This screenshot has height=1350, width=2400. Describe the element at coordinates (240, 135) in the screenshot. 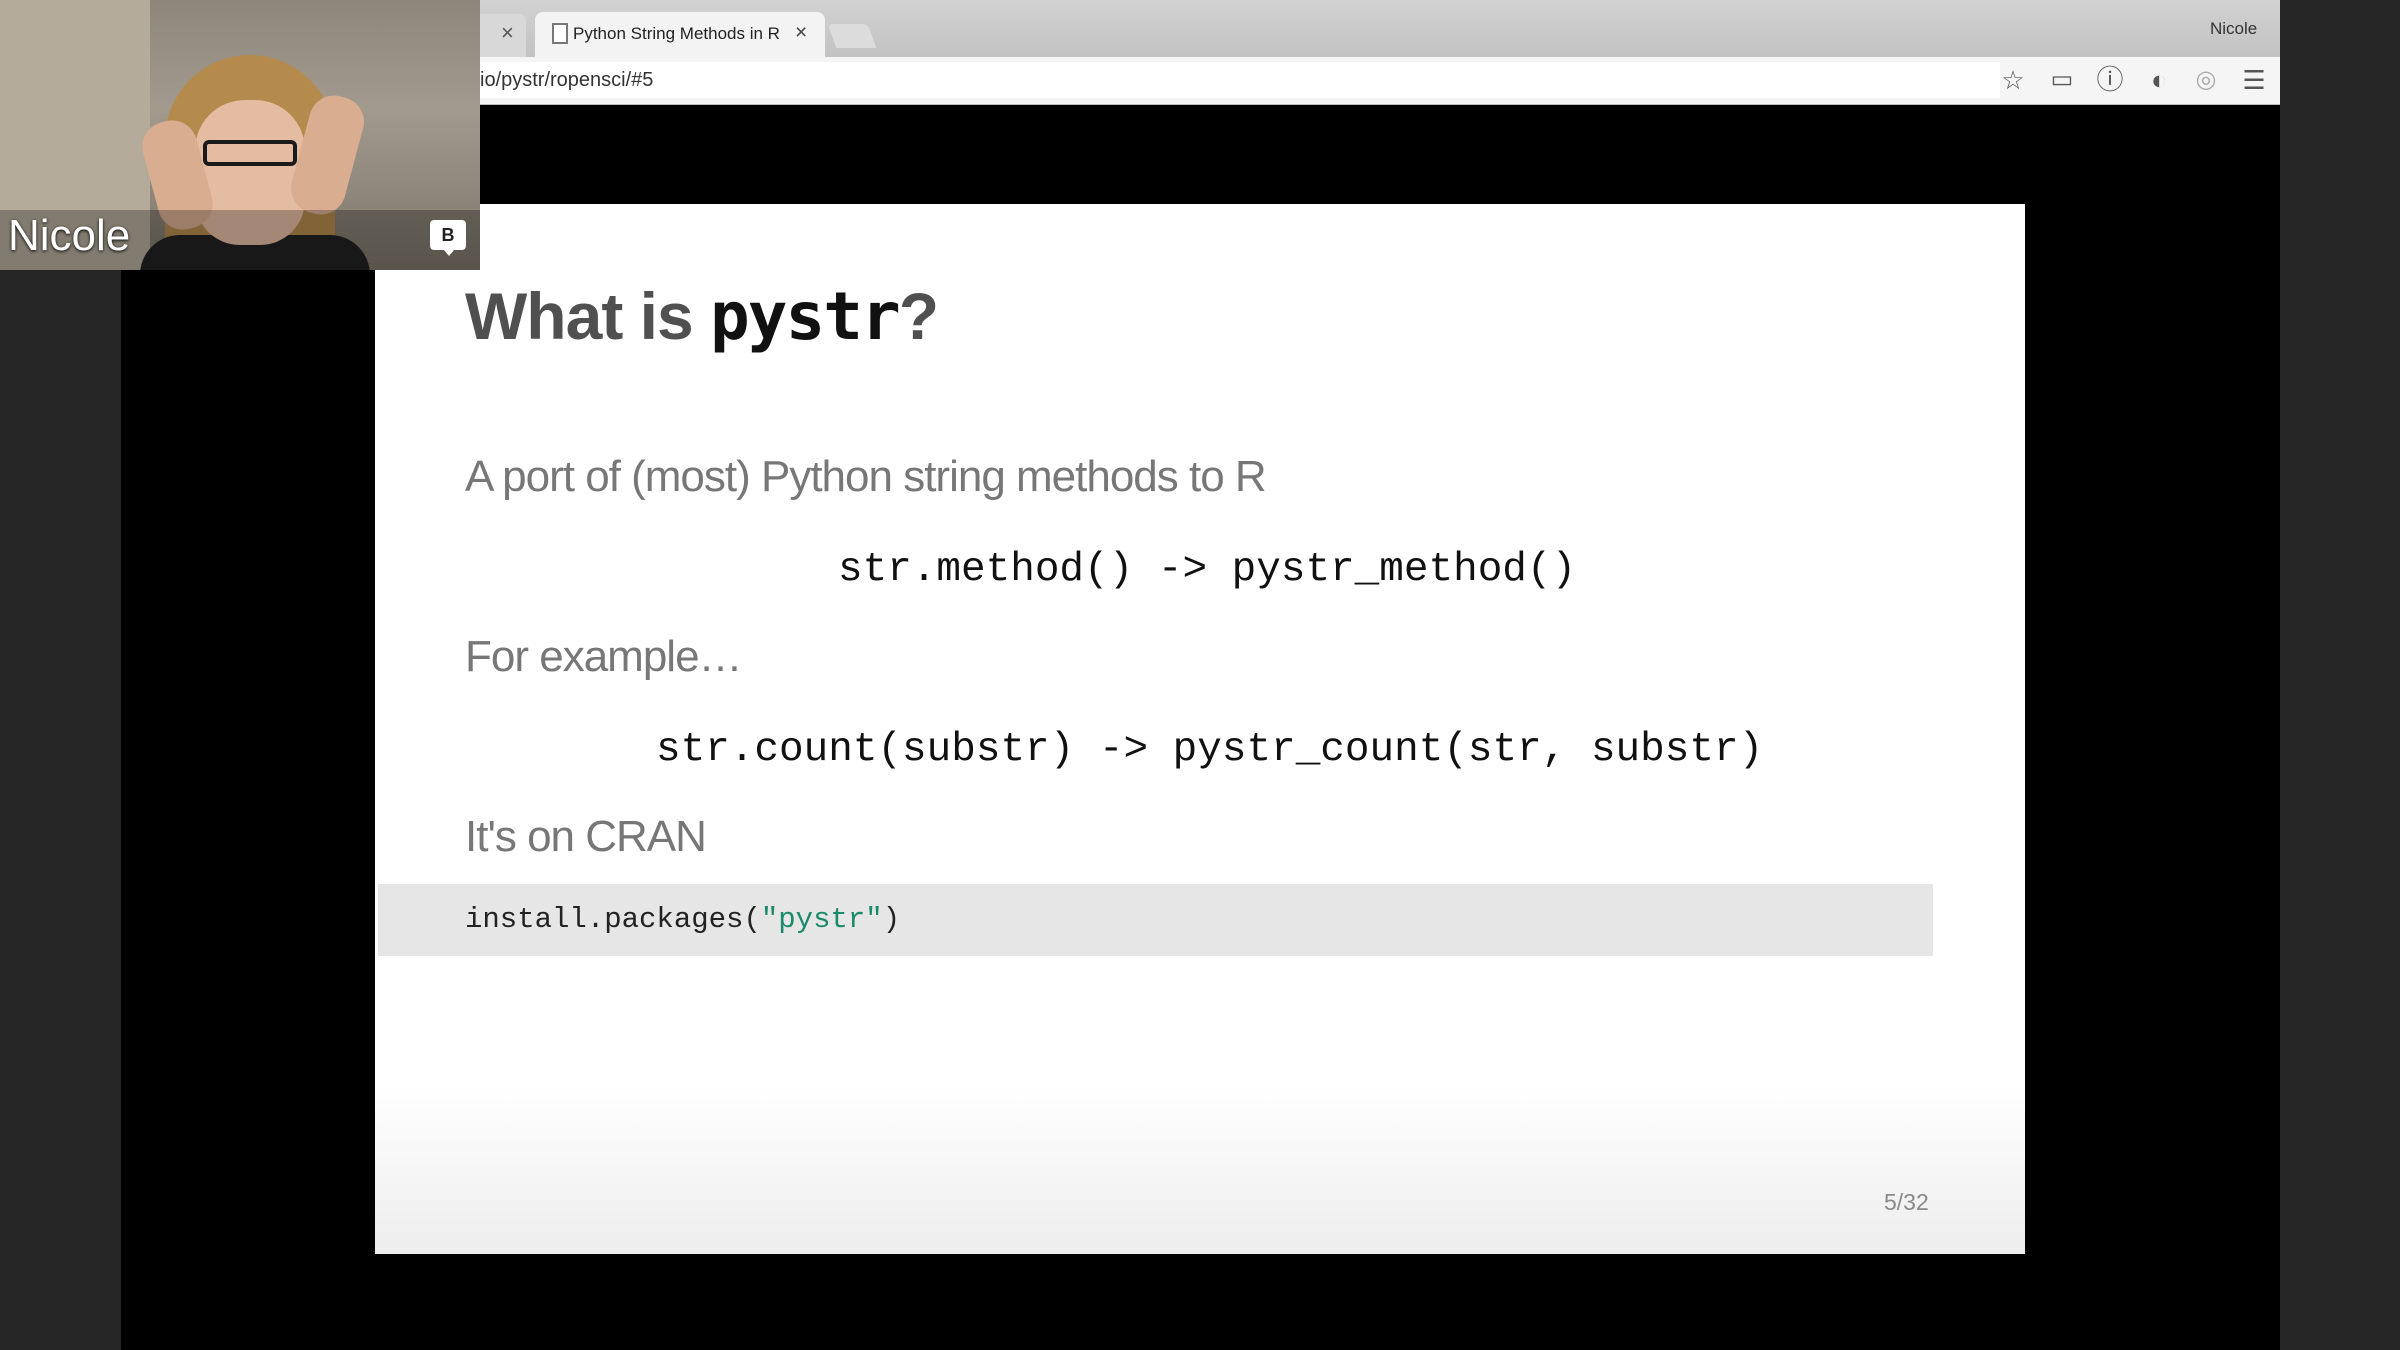

I see `webcam-video: Nicole B` at that location.